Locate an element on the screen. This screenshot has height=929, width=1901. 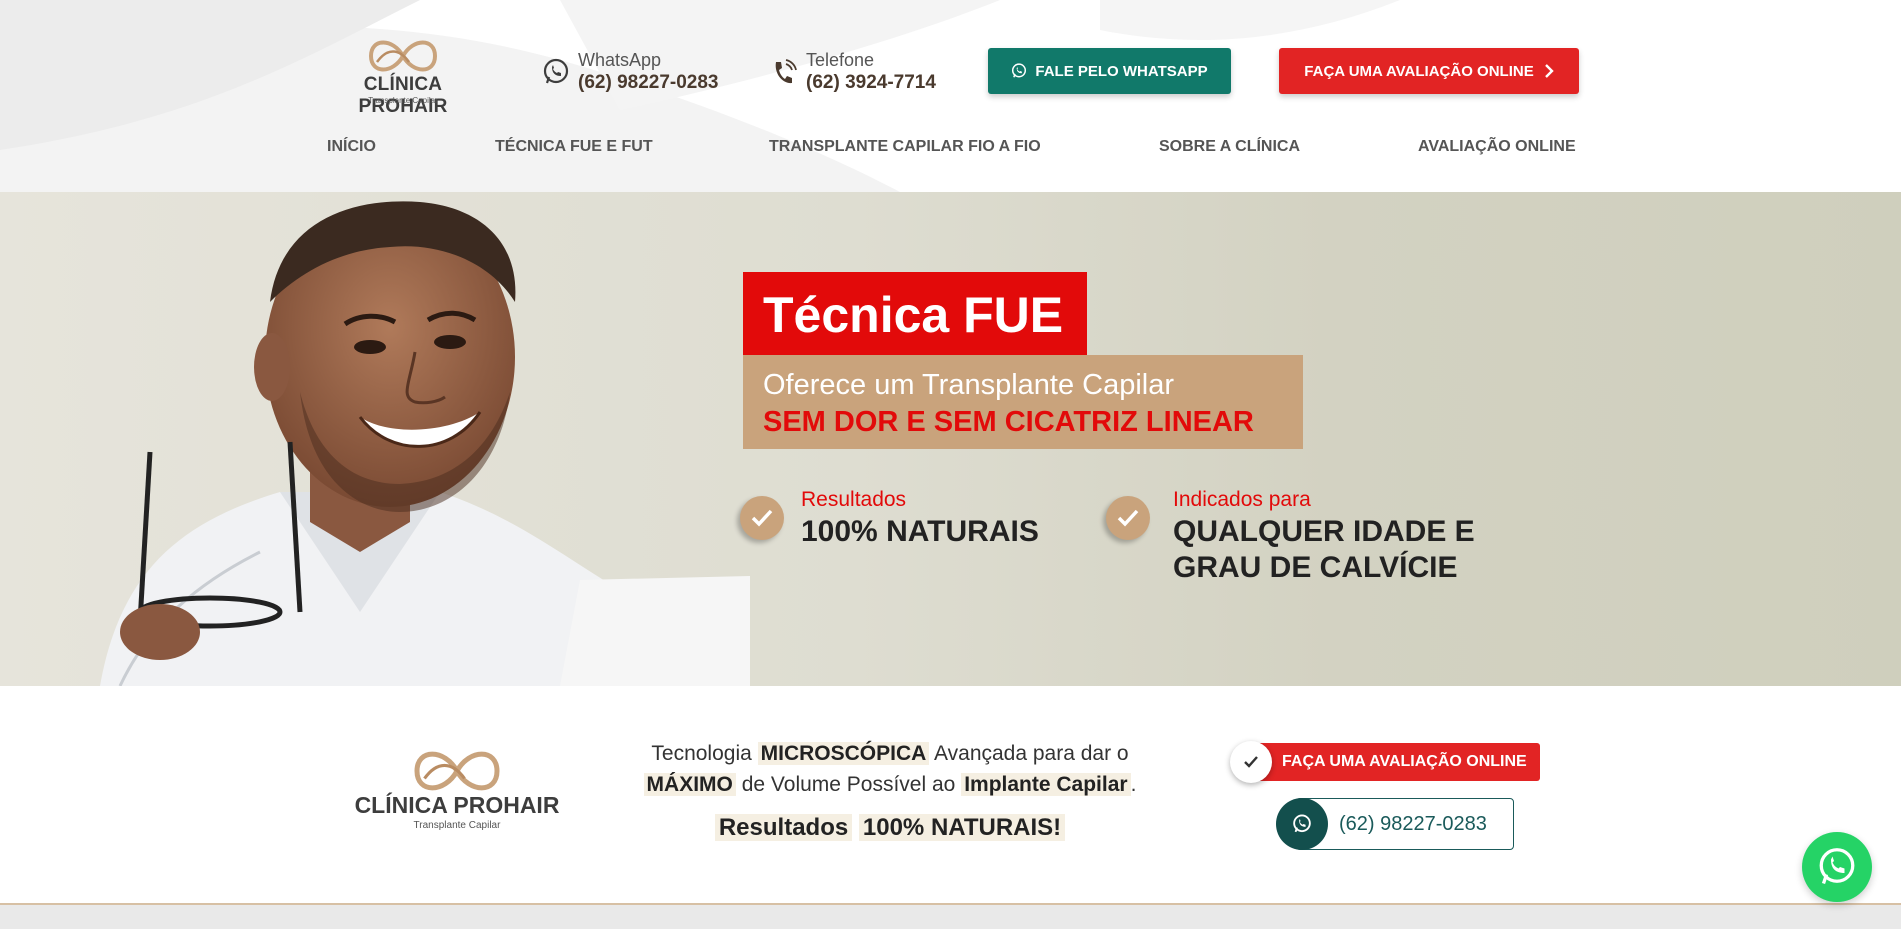
nav-item-sobre: SOBRE A CLÍNICA is located at coordinates (1229, 147).